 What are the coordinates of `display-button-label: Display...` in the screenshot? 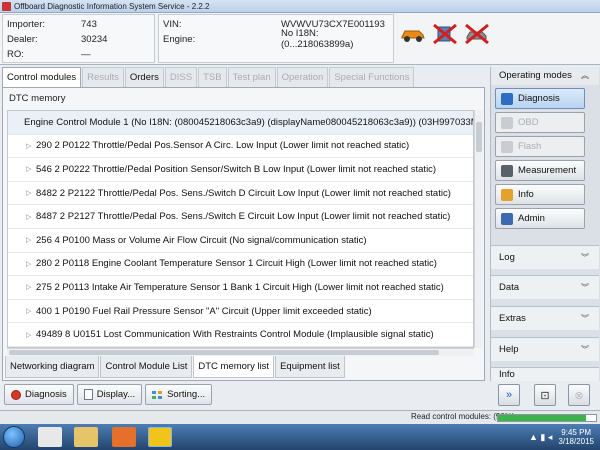 It's located at (116, 394).